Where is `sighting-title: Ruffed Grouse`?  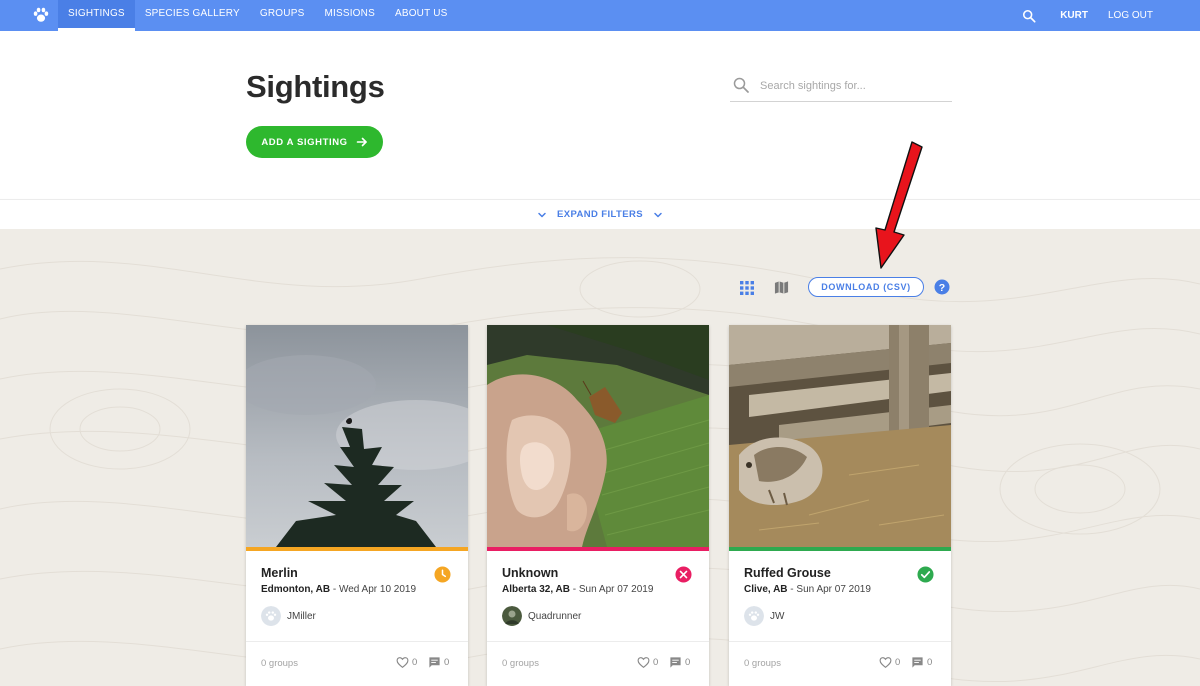 sighting-title: Ruffed Grouse is located at coordinates (787, 573).